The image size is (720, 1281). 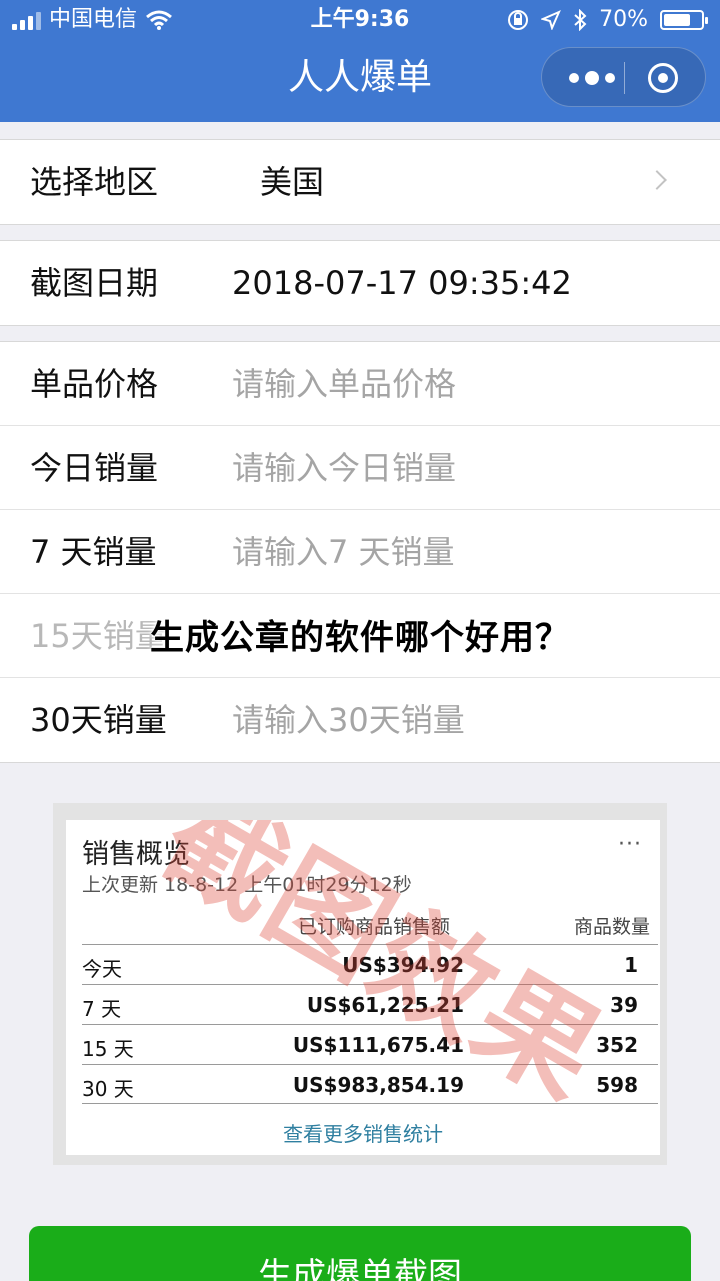 What do you see at coordinates (580, 20) in the screenshot?
I see `bluetooth-icon` at bounding box center [580, 20].